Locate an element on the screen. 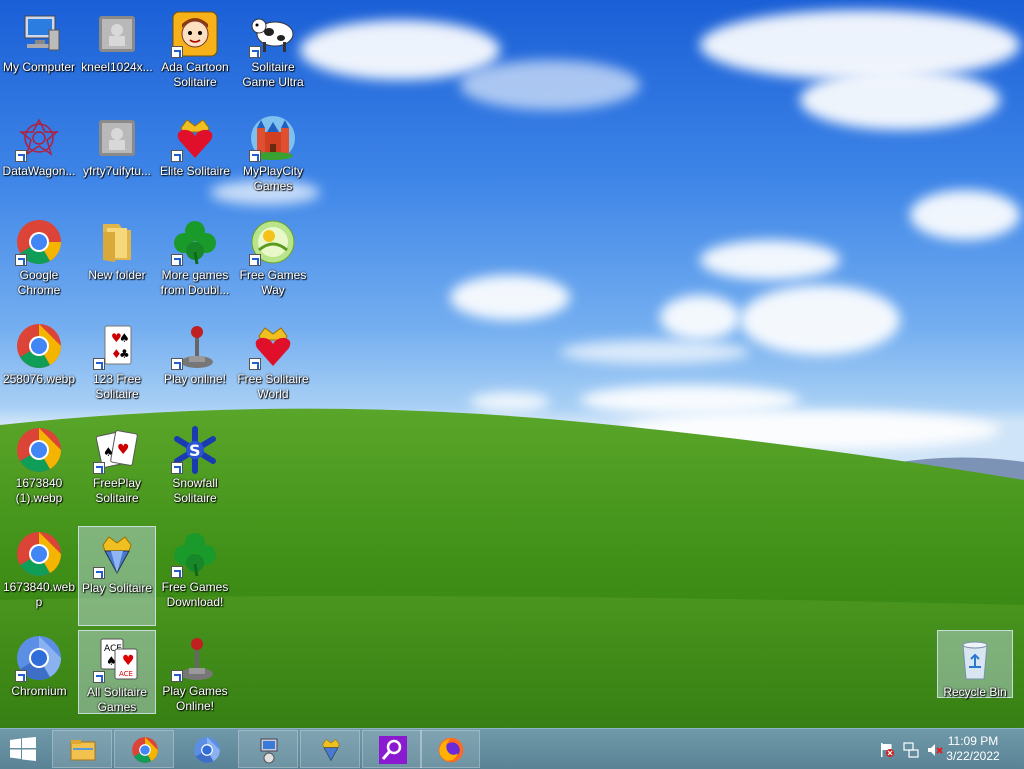 The image size is (1024, 769). free-games-way-icon is located at coordinates (273, 242).